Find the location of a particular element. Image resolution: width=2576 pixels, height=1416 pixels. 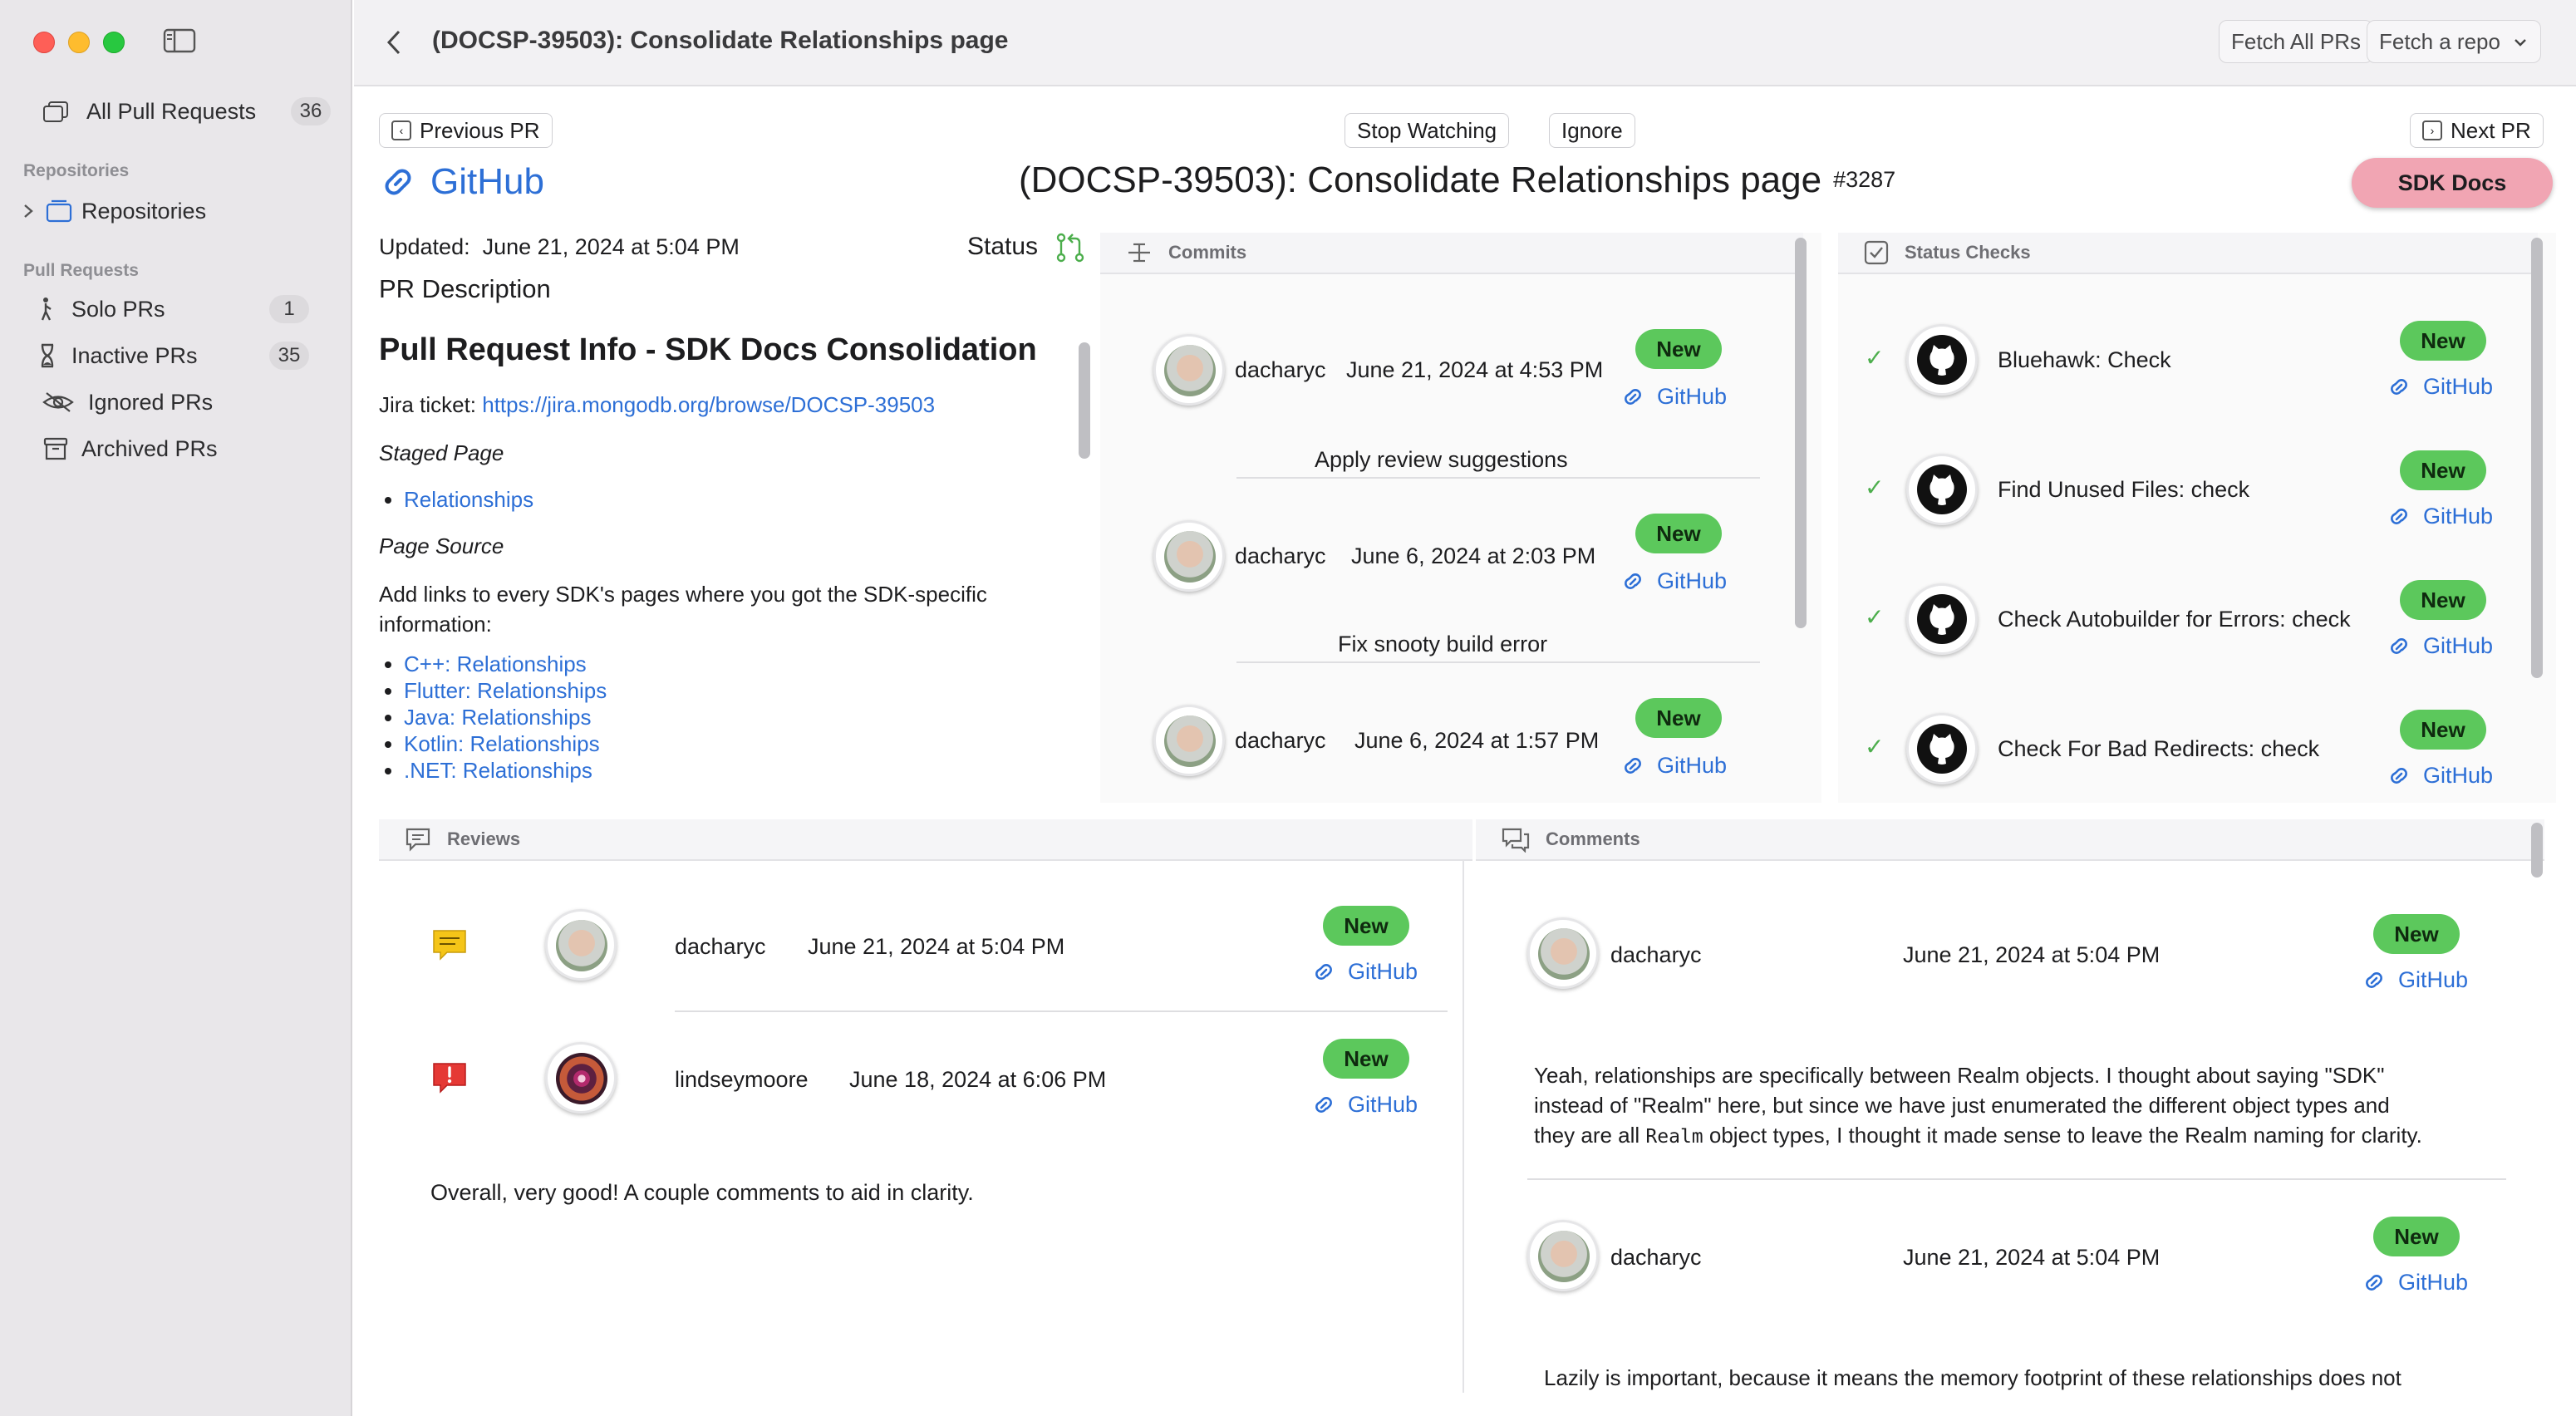

previous-pr-button: ‹ Previous PR is located at coordinates (466, 130).